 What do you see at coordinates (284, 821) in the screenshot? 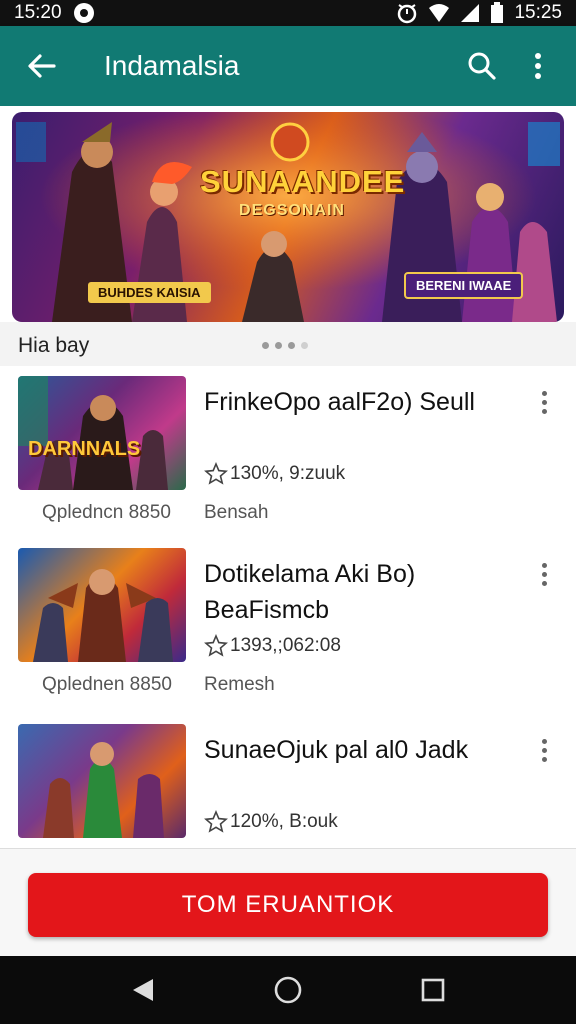
I see `rating-text: 120%, B:ouk` at bounding box center [284, 821].